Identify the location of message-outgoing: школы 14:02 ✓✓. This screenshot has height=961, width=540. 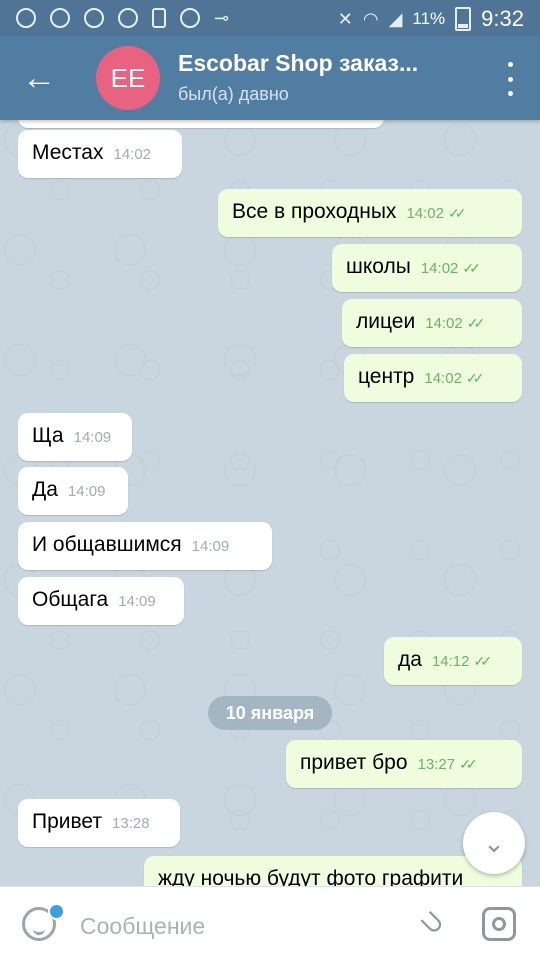
(427, 268).